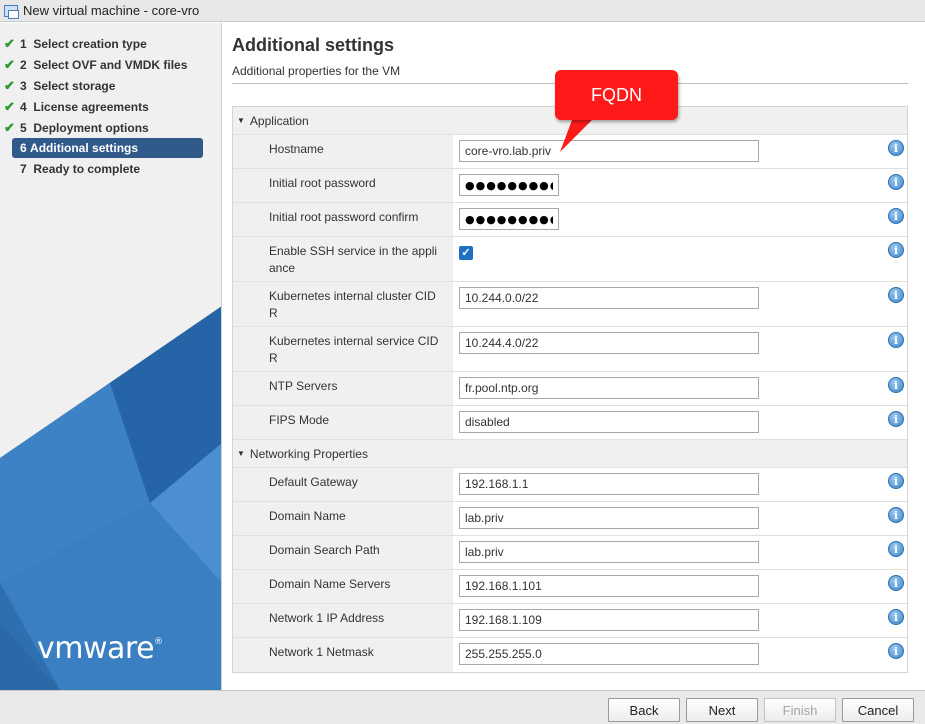  I want to click on wizard-step-label: Deployment options, so click(91, 127).